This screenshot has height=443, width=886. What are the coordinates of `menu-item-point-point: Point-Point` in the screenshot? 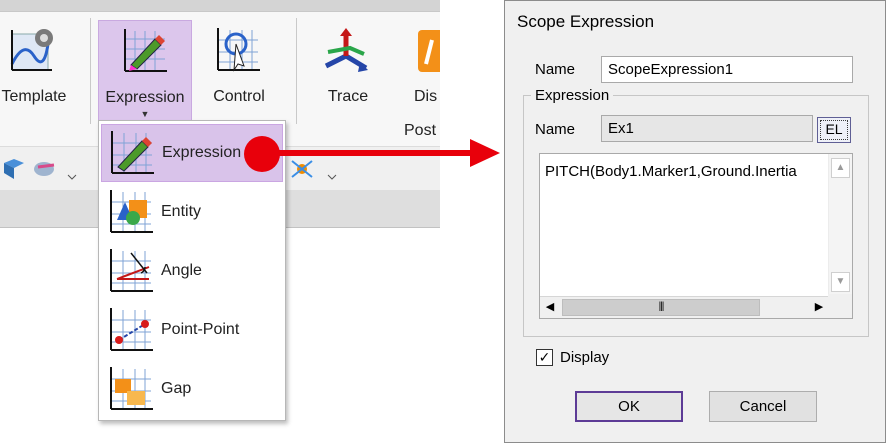 It's located at (192, 331).